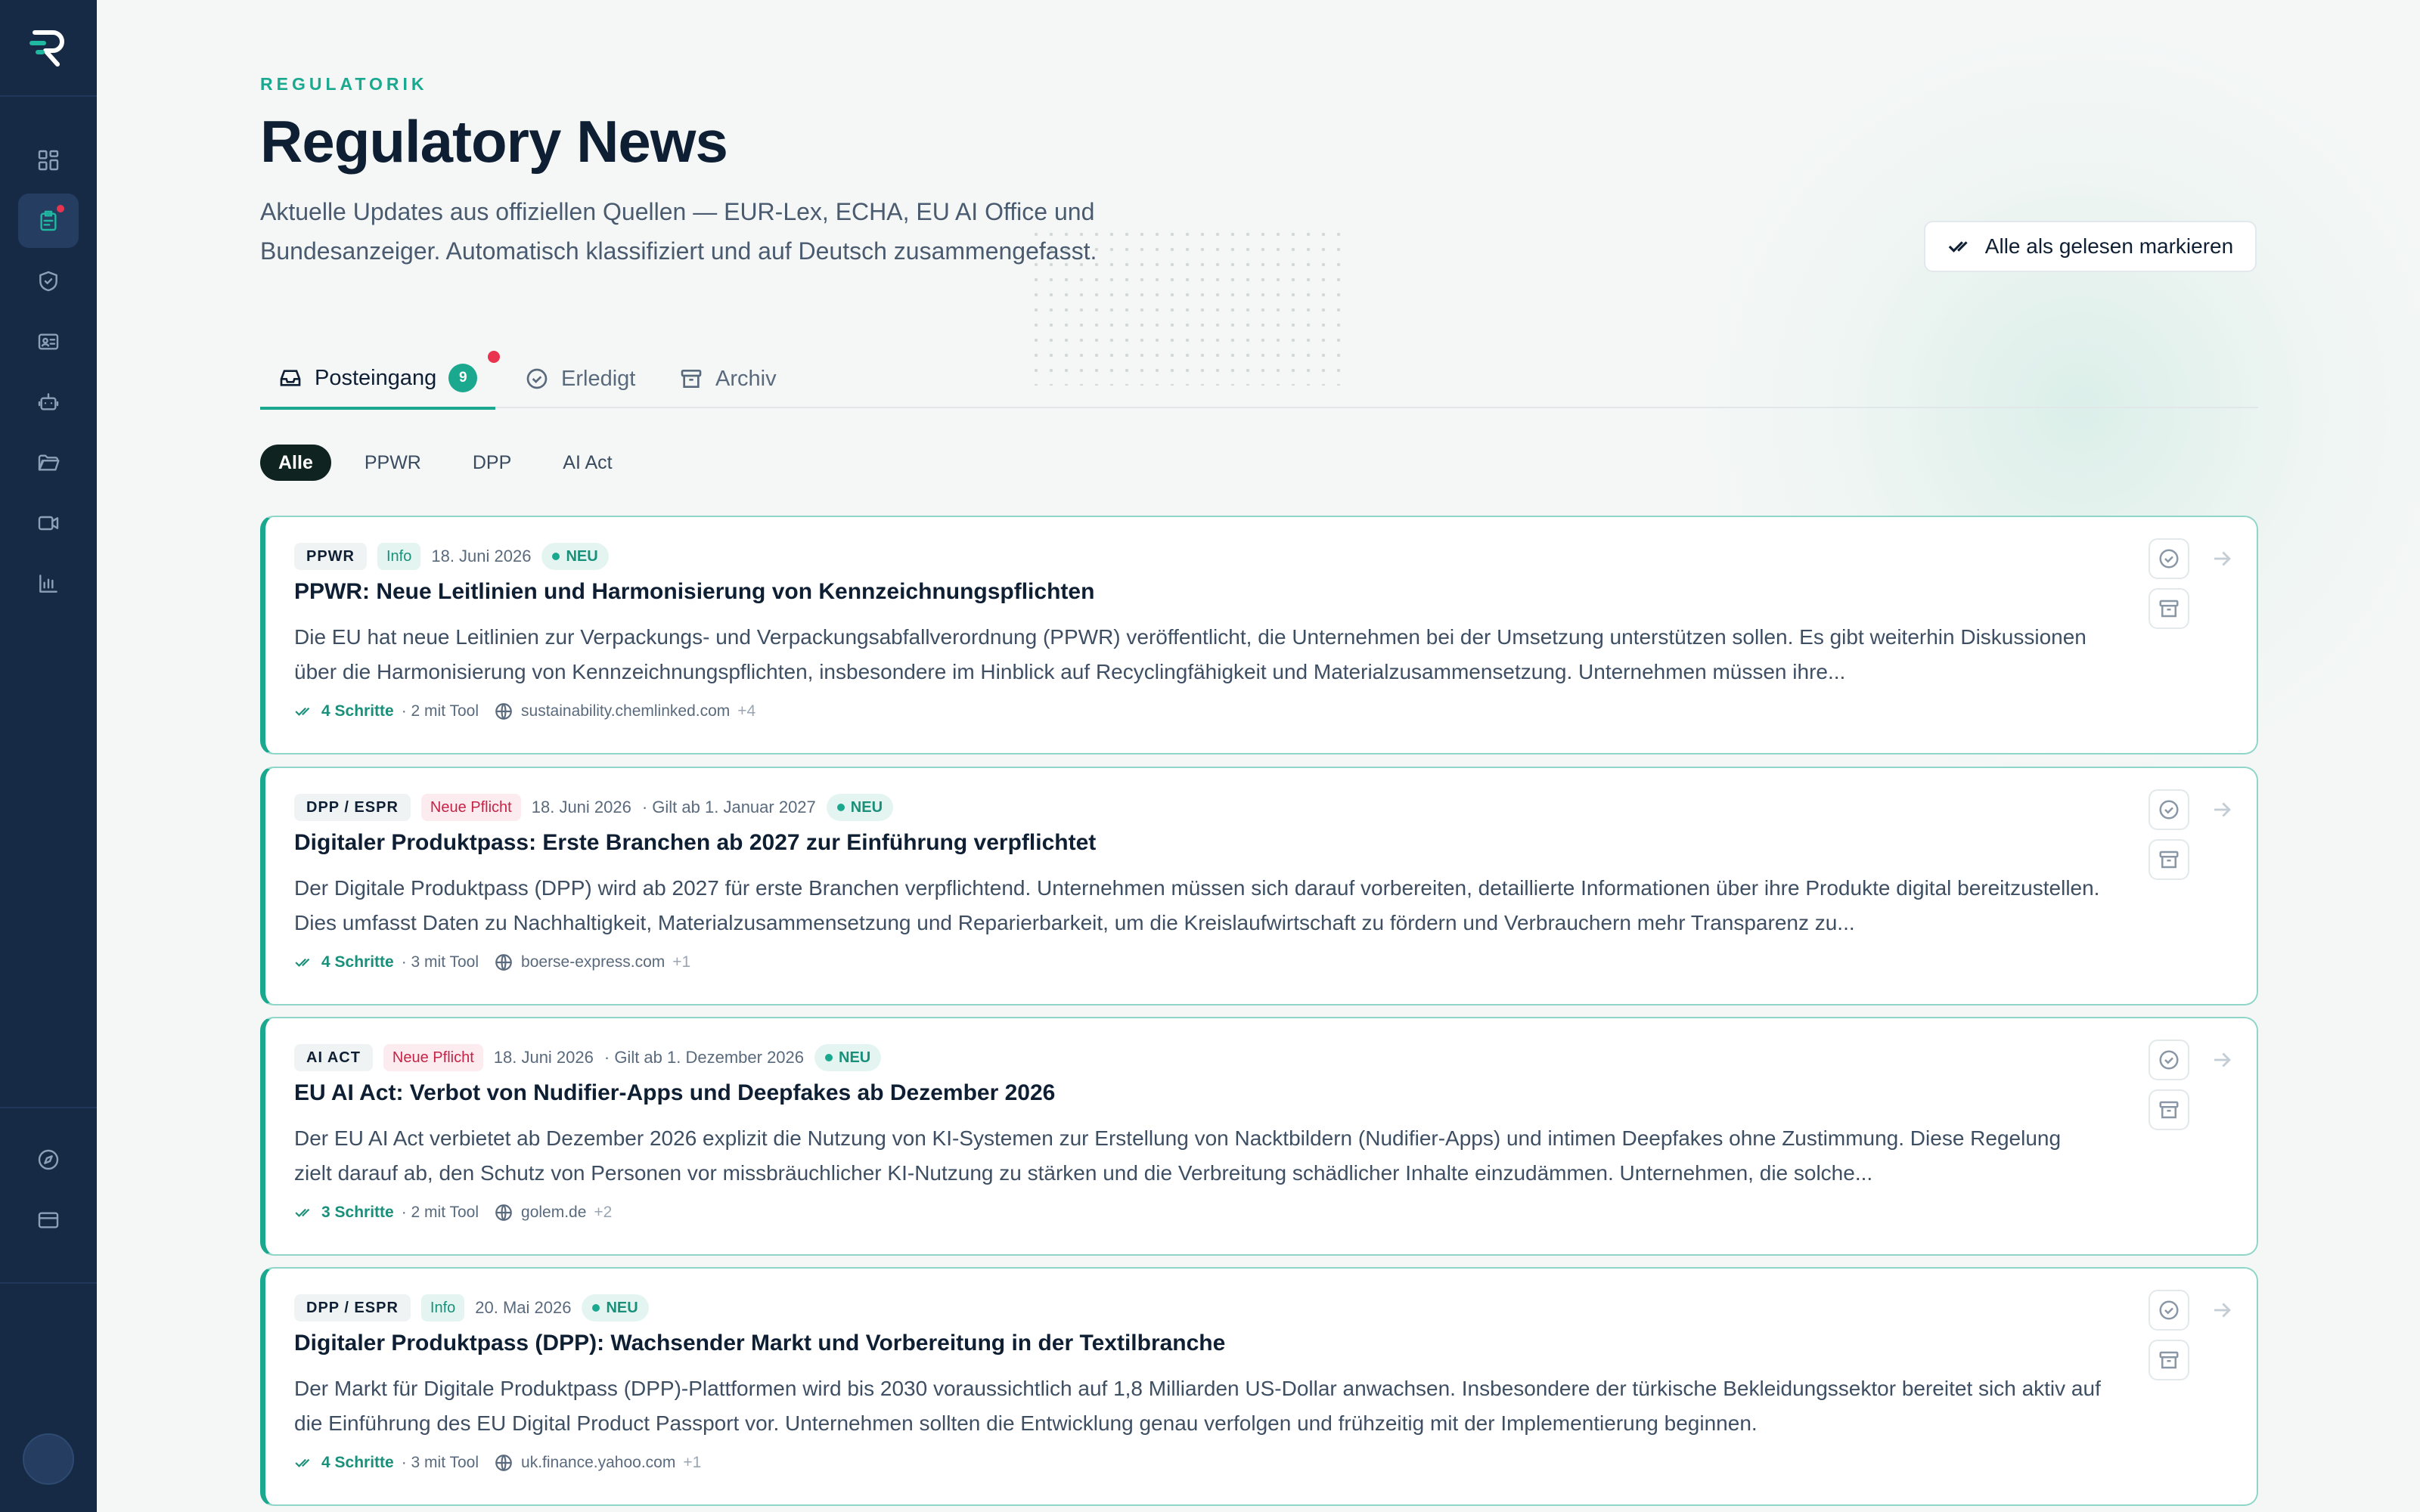  I want to click on page-title: Regulatory News, so click(494, 141).